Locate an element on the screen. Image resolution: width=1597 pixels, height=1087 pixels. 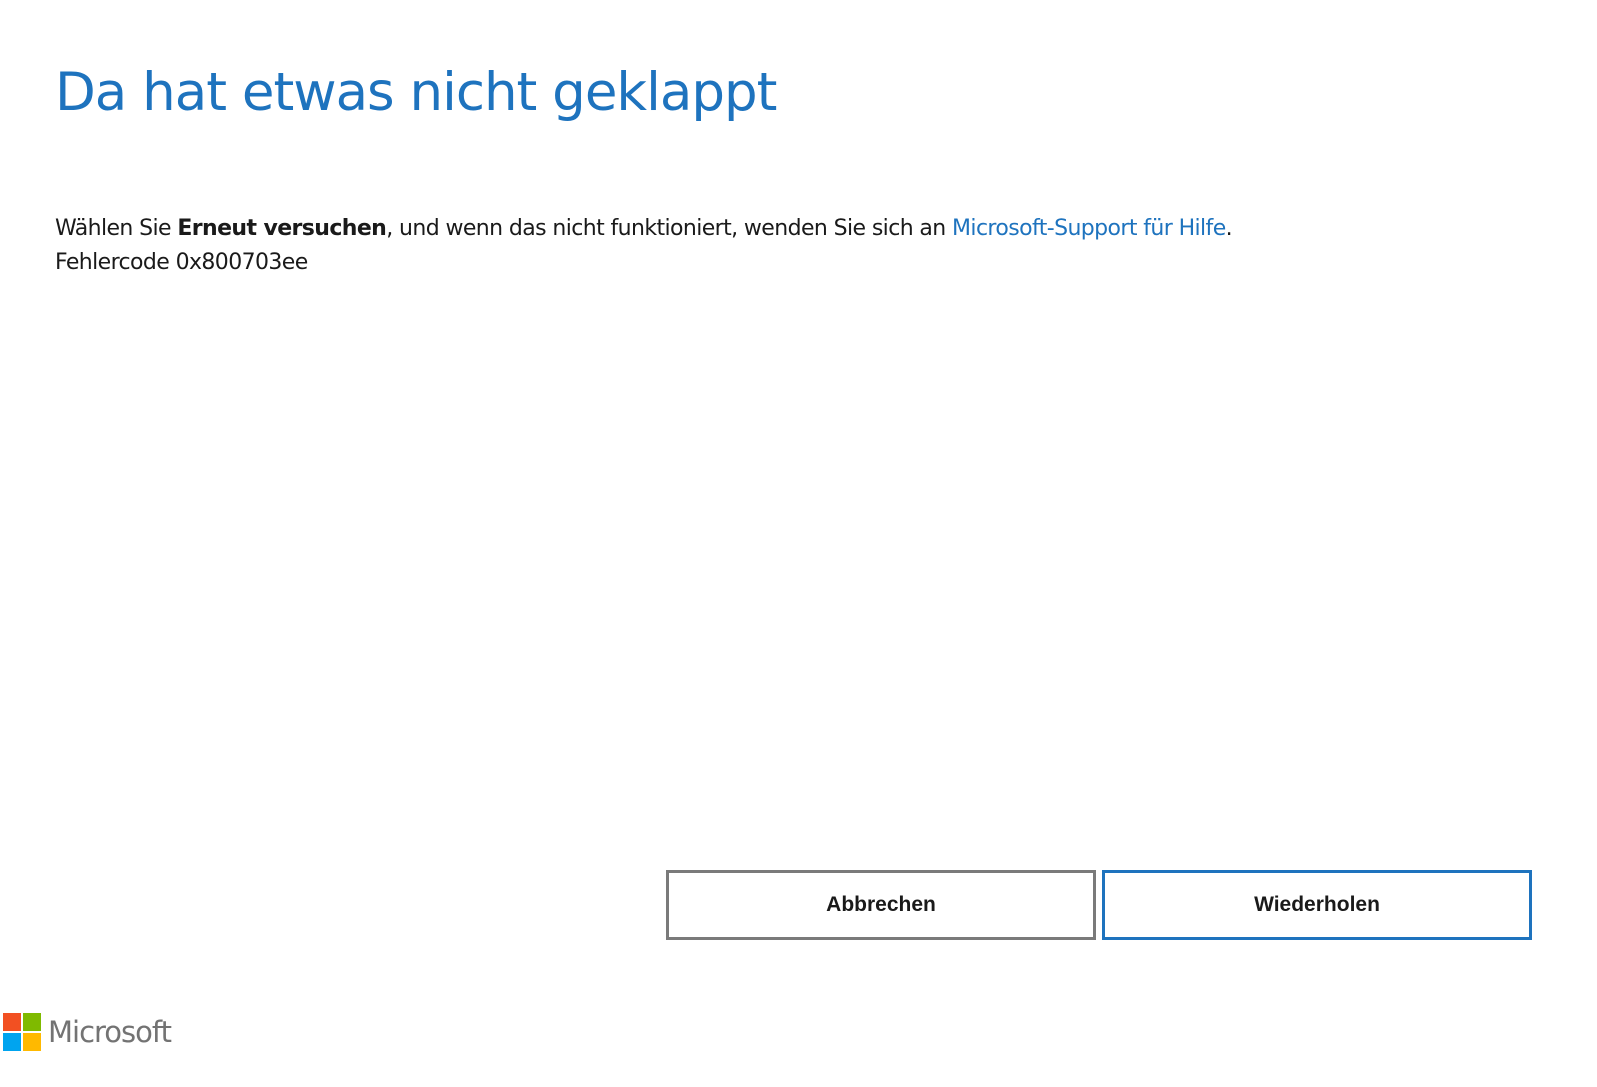
message-prefix: Wählen Sie is located at coordinates (116, 228).